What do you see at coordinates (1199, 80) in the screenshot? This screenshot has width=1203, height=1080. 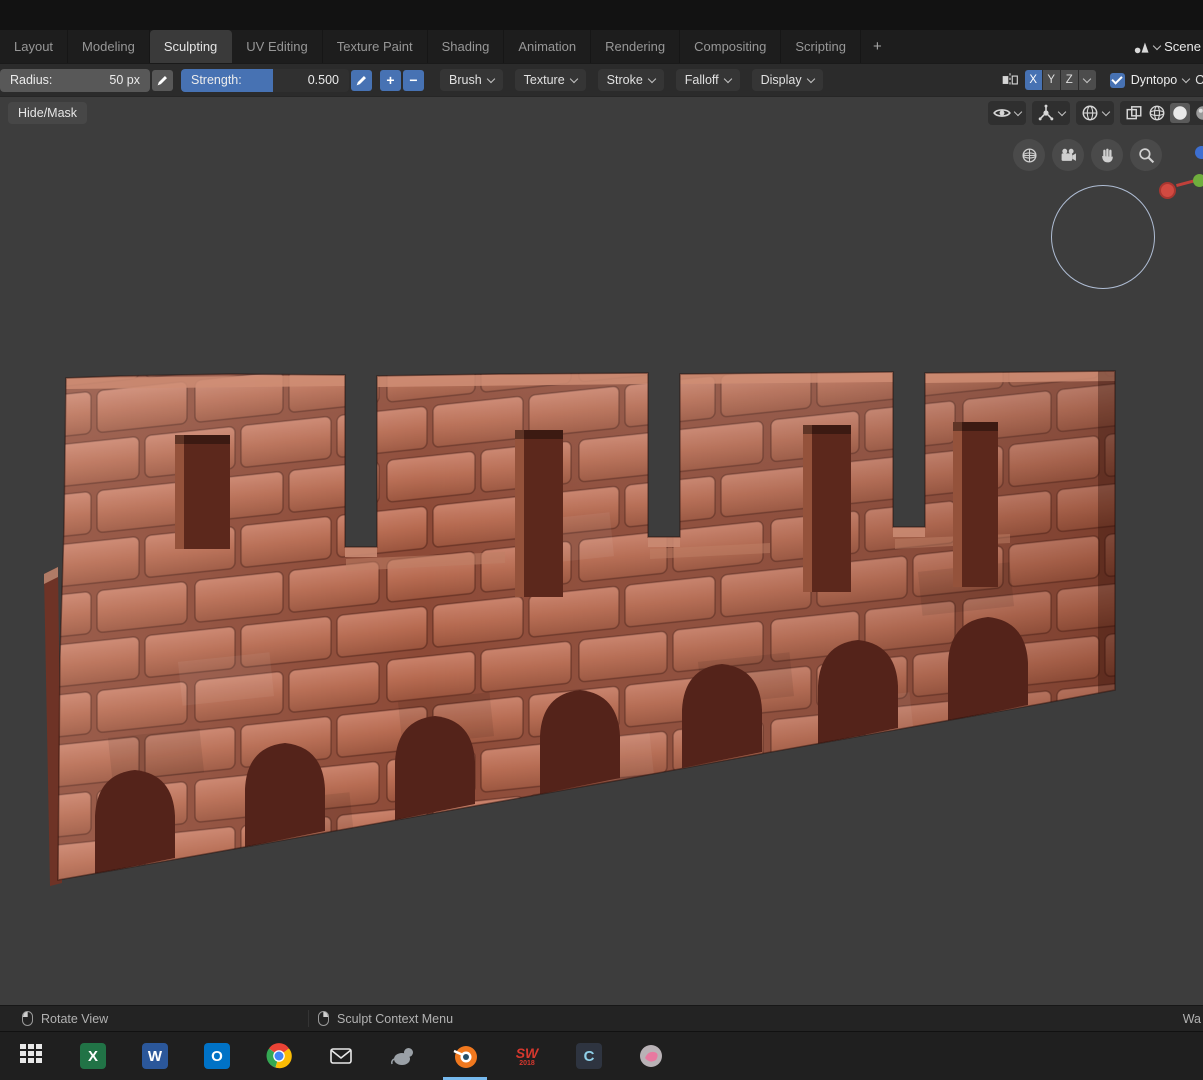 I see `options-menu-partial: O` at bounding box center [1199, 80].